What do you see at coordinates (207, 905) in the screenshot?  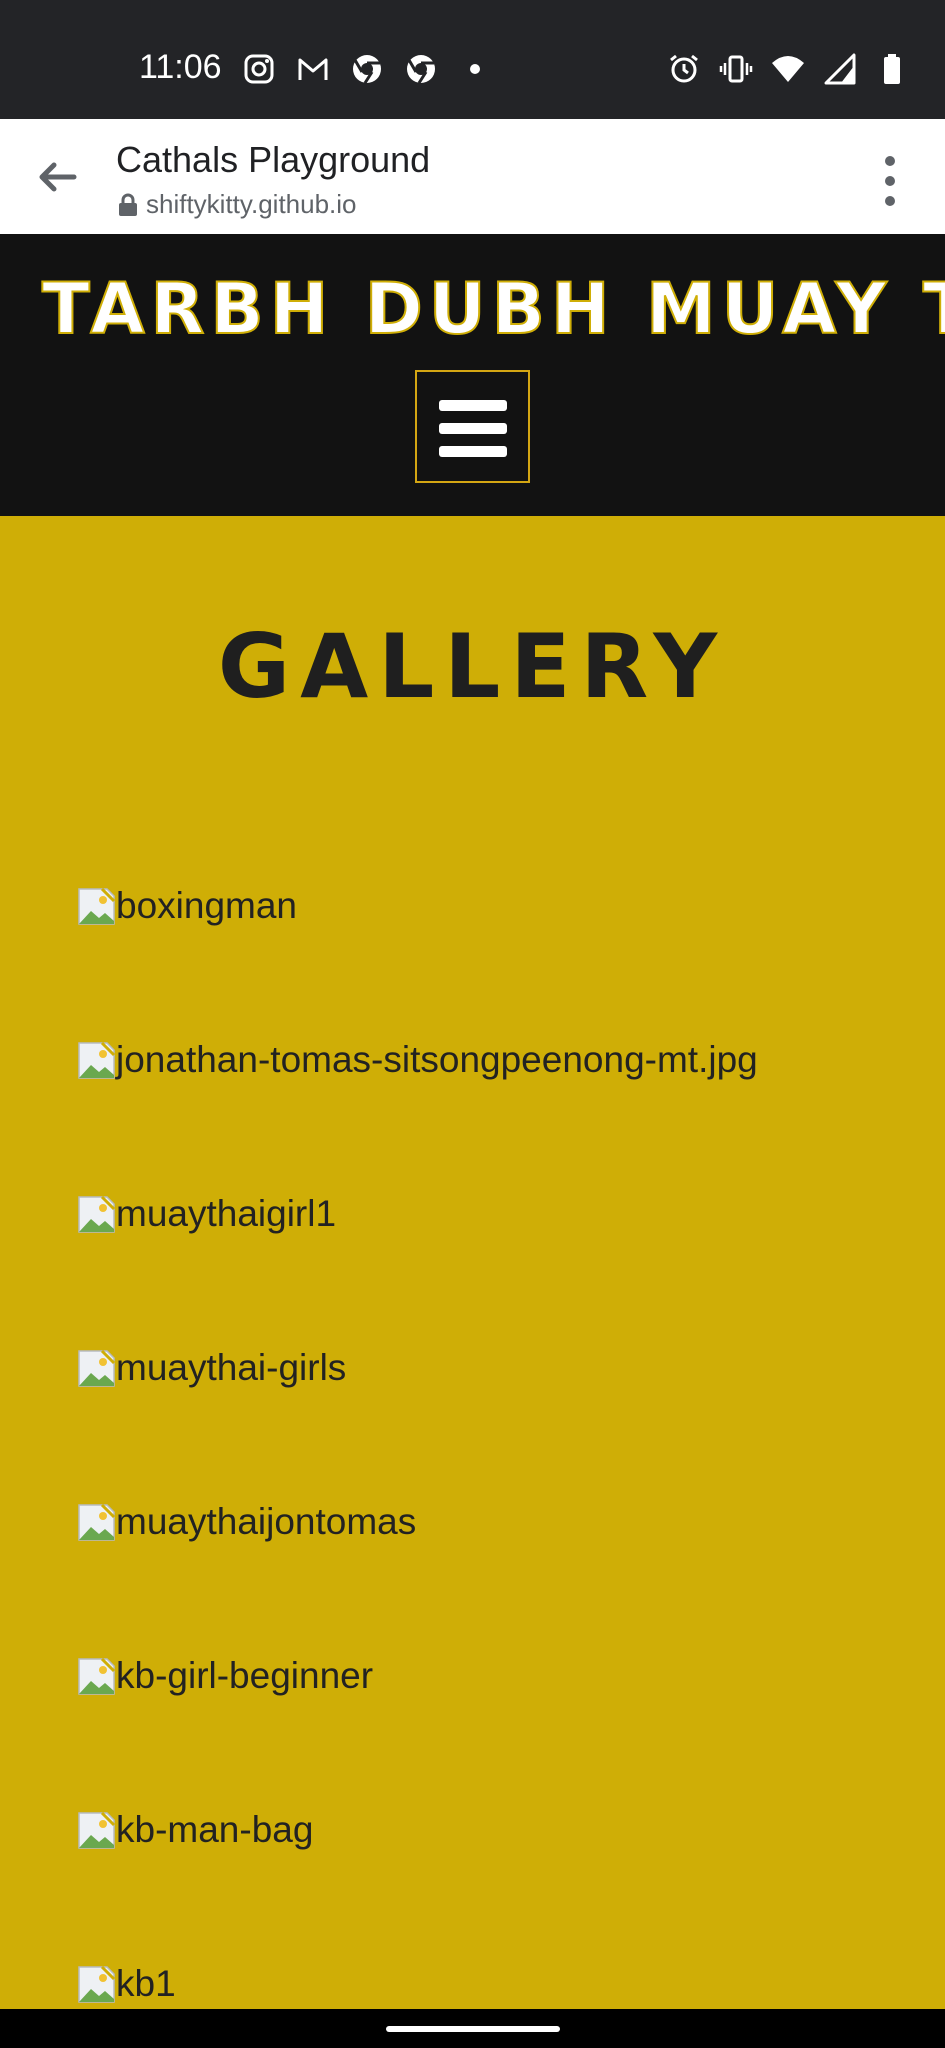 I see `image-alt-text: boxingman` at bounding box center [207, 905].